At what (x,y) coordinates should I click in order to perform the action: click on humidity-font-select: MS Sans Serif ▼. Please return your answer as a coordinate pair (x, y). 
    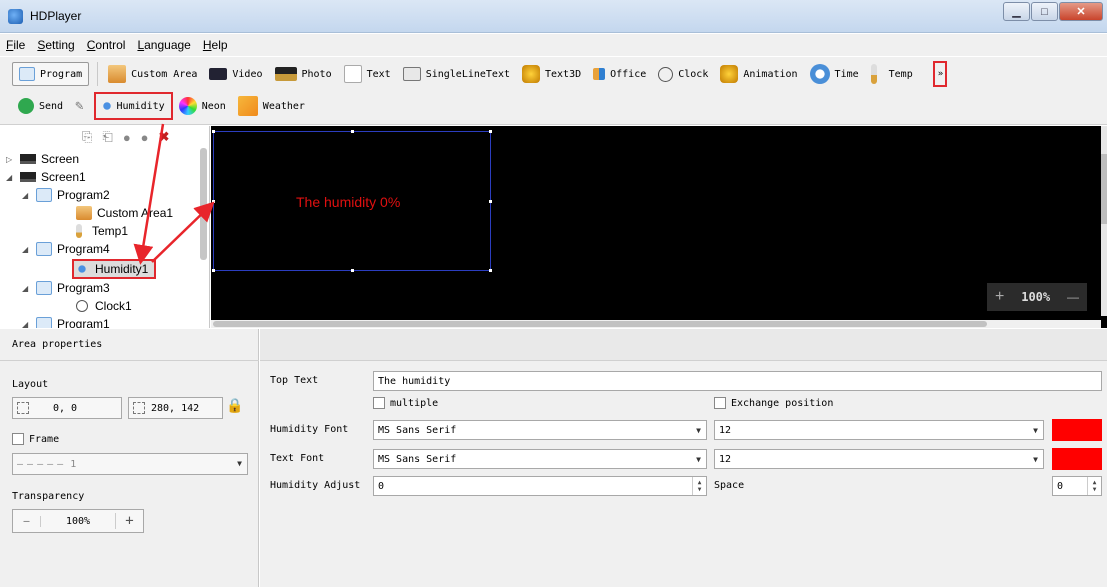
    Looking at the image, I should click on (540, 430).